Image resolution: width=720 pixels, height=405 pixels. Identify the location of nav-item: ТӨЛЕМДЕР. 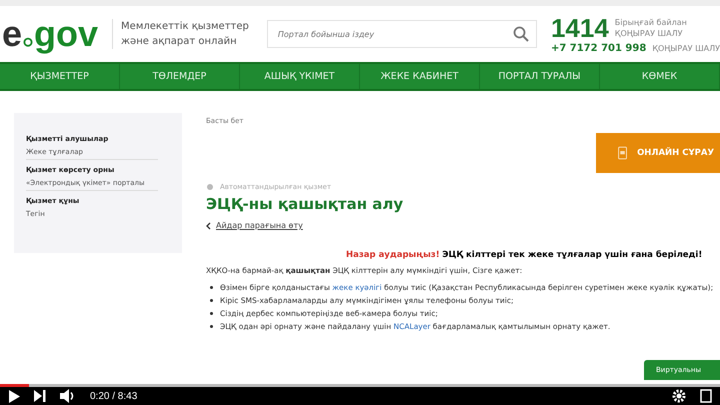
(180, 76).